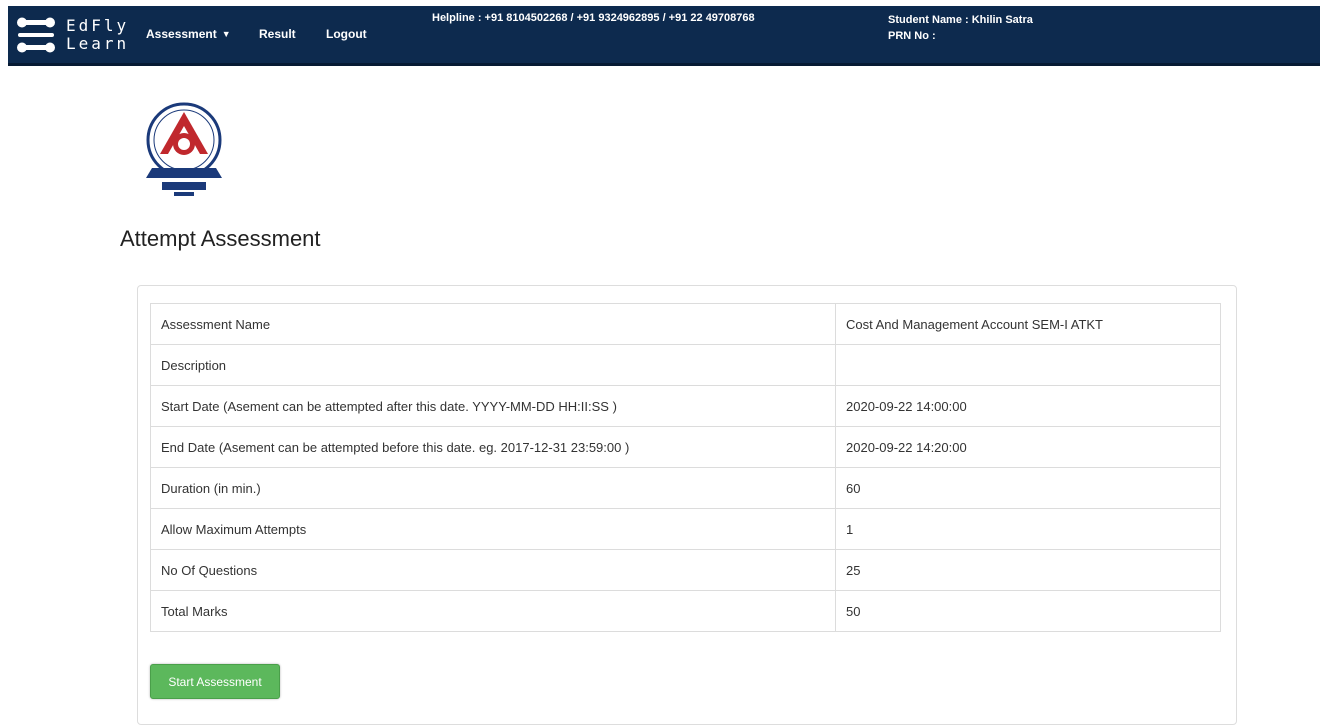 The height and width of the screenshot is (725, 1327). Describe the element at coordinates (960, 20) in the screenshot. I see `student-name: Student Name : Khilin Satra` at that location.